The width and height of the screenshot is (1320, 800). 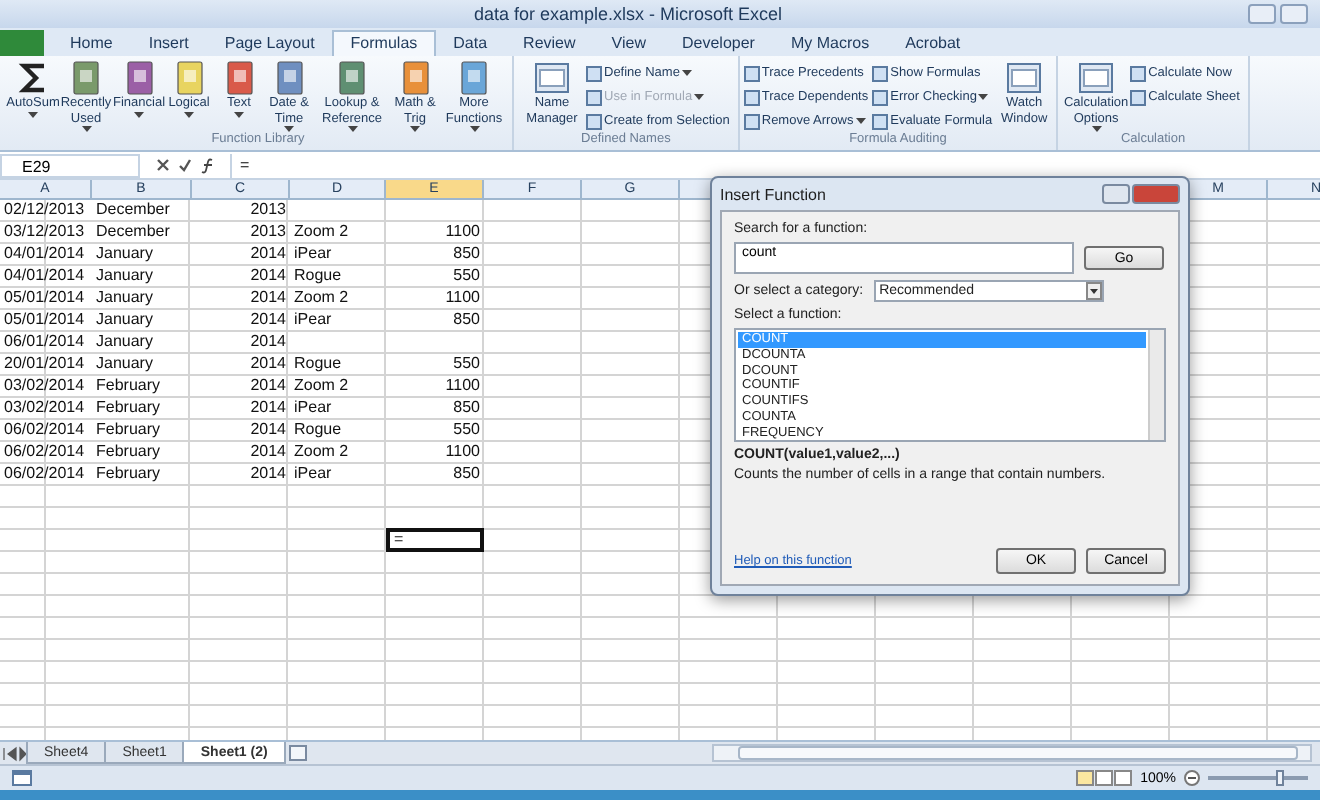 What do you see at coordinates (549, 43) in the screenshot?
I see `ribbon-tab: Review` at bounding box center [549, 43].